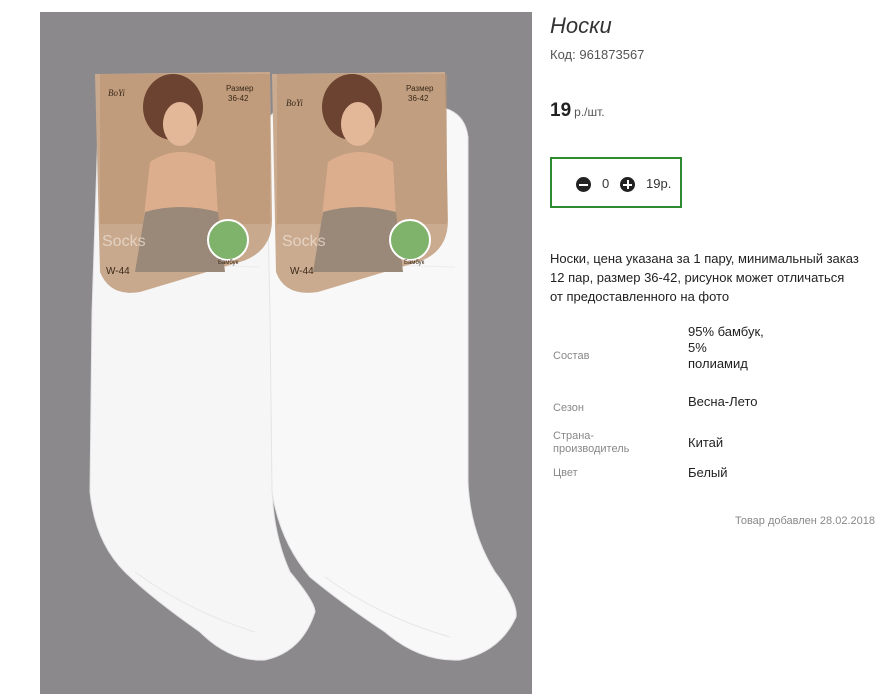  Describe the element at coordinates (659, 183) in the screenshot. I see `quantity-sum: 19р.` at that location.